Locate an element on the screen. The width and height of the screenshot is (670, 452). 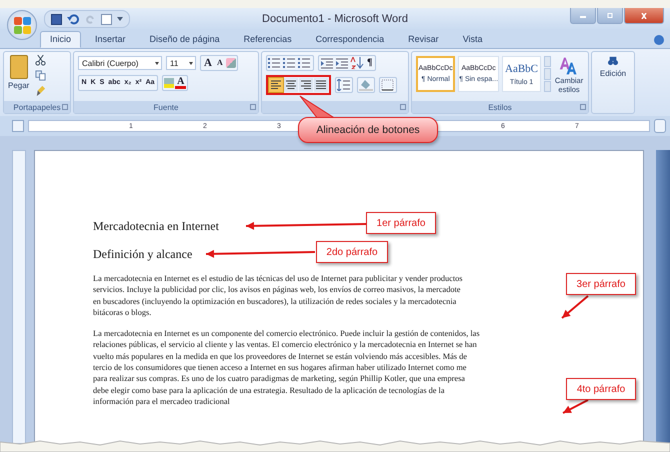
window-title: Documento1 - Microsoft Word is located at coordinates (335, 19).